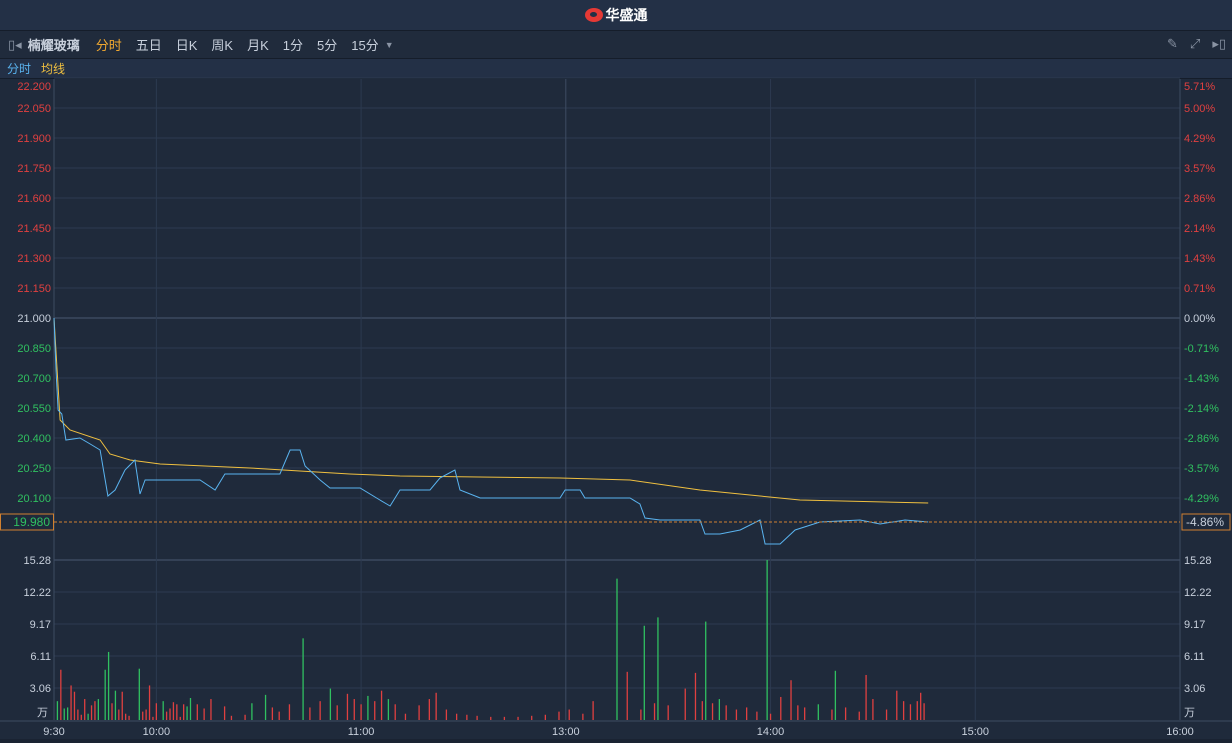 The width and height of the screenshot is (1232, 743). I want to click on current-change-label: -4.86%, so click(1205, 522).